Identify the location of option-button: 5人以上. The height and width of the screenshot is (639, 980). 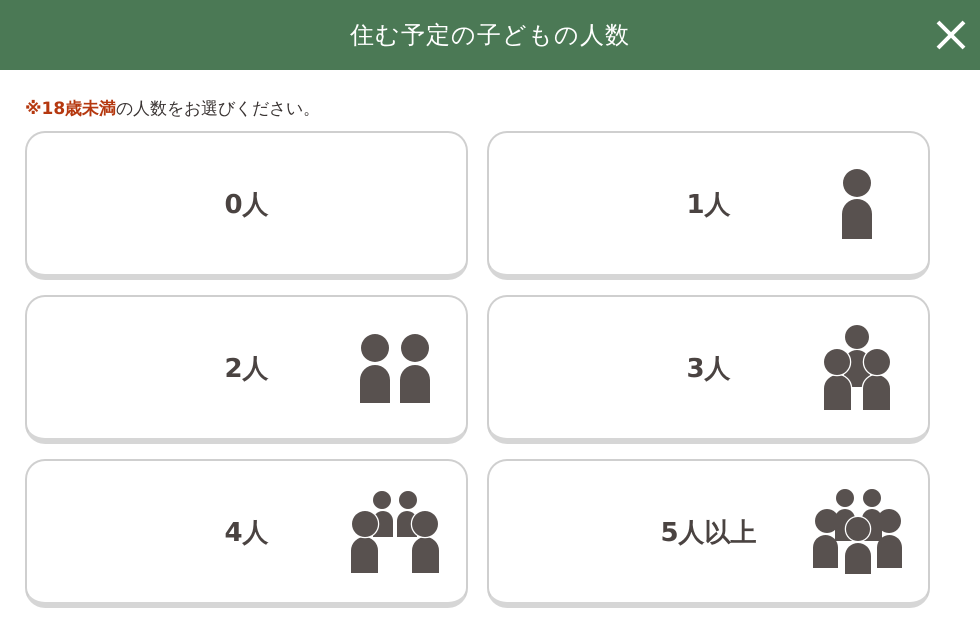
(708, 533).